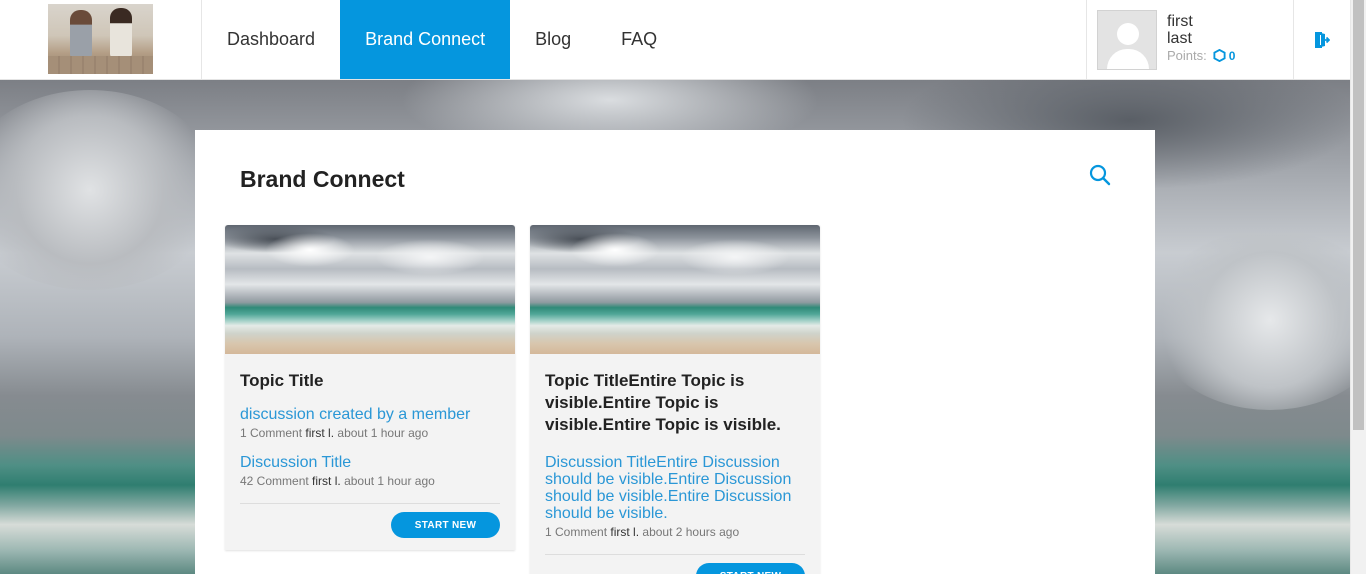 This screenshot has height=574, width=1366. Describe the element at coordinates (1127, 40) in the screenshot. I see `avatar` at that location.